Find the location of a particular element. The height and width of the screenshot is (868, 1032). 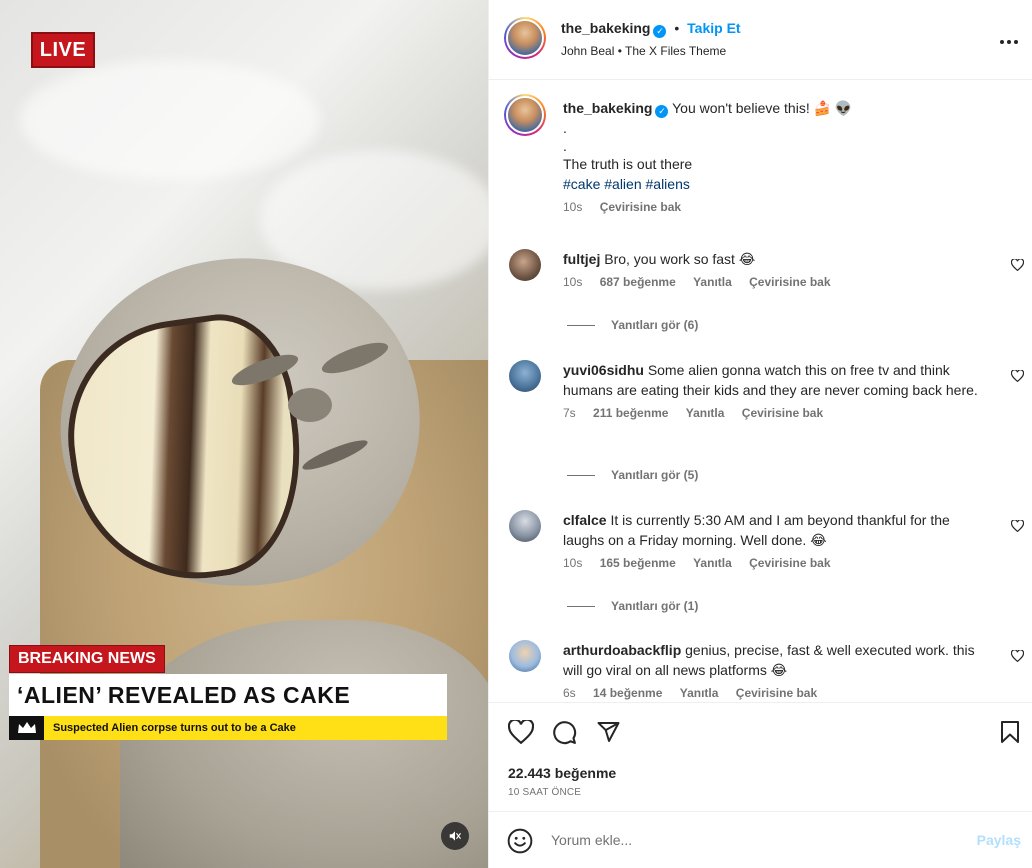

live-badge: LIVE is located at coordinates (63, 50).